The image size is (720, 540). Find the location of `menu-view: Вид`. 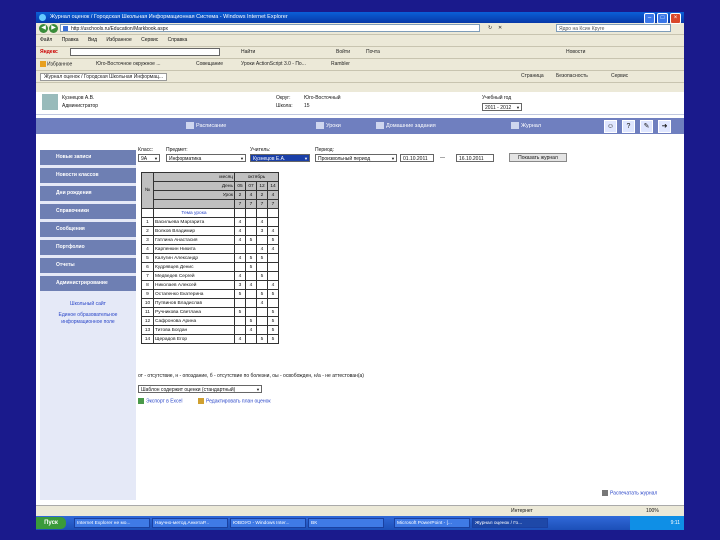

menu-view: Вид is located at coordinates (92, 40).